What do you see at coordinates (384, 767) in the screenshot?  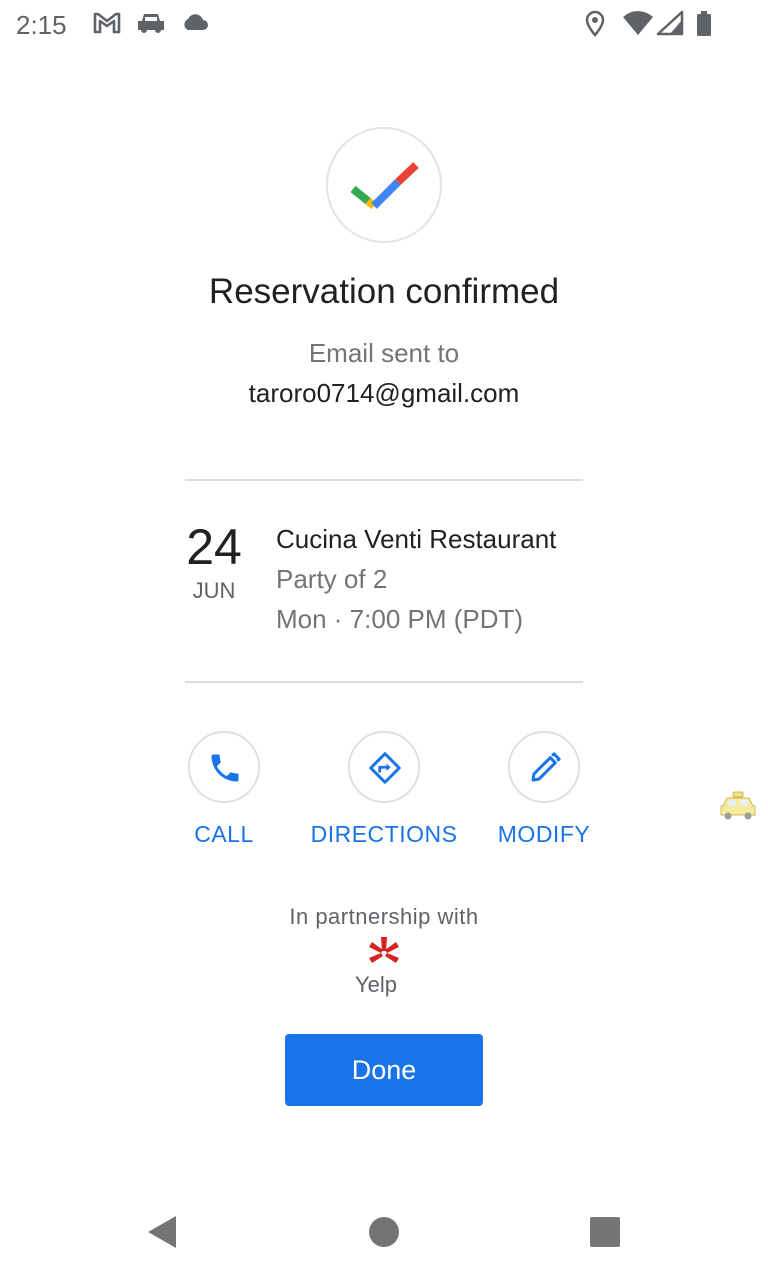 I see `directions-circle` at bounding box center [384, 767].